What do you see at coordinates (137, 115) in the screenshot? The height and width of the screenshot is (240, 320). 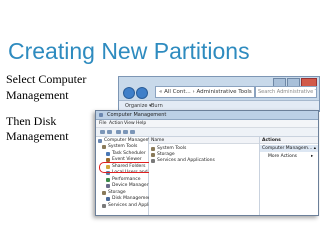 I see `window-title: Computer Management` at bounding box center [137, 115].